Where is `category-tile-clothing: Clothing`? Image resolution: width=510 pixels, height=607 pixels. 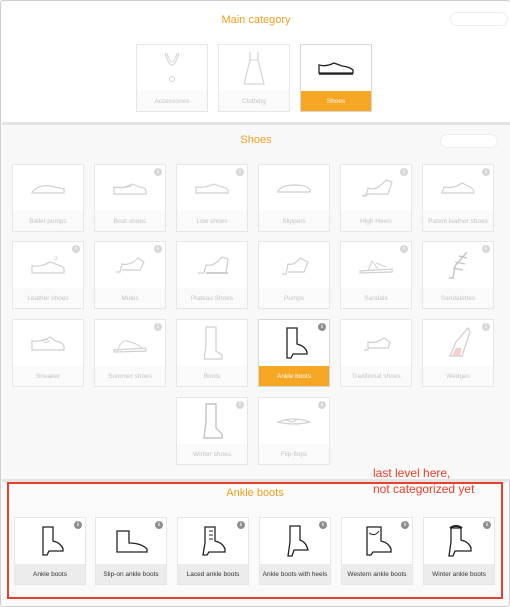
category-tile-clothing: Clothing is located at coordinates (254, 78).